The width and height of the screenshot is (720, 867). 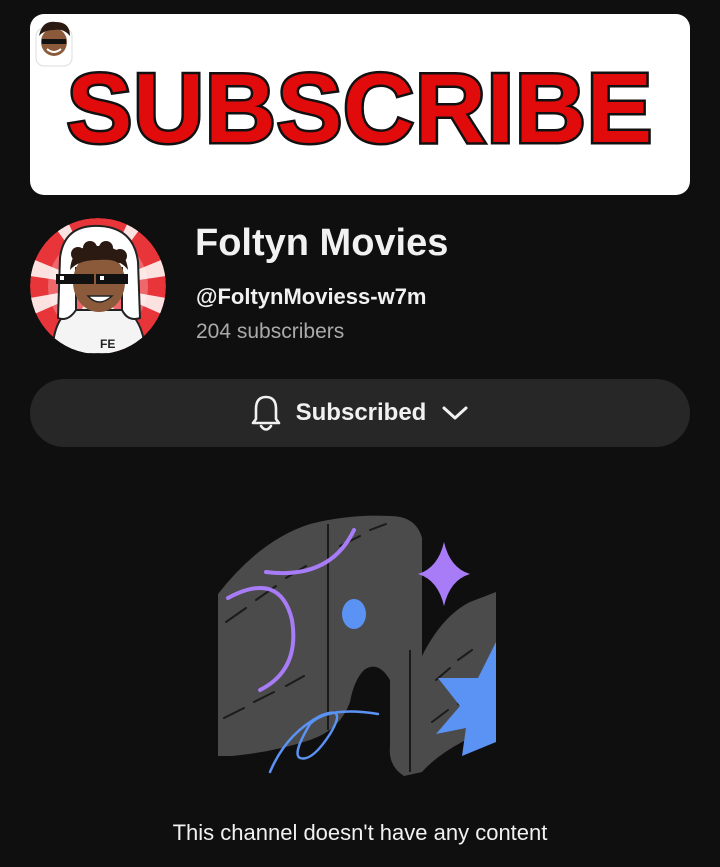 I want to click on channel-name: Foltyn Movies, so click(x=322, y=243).